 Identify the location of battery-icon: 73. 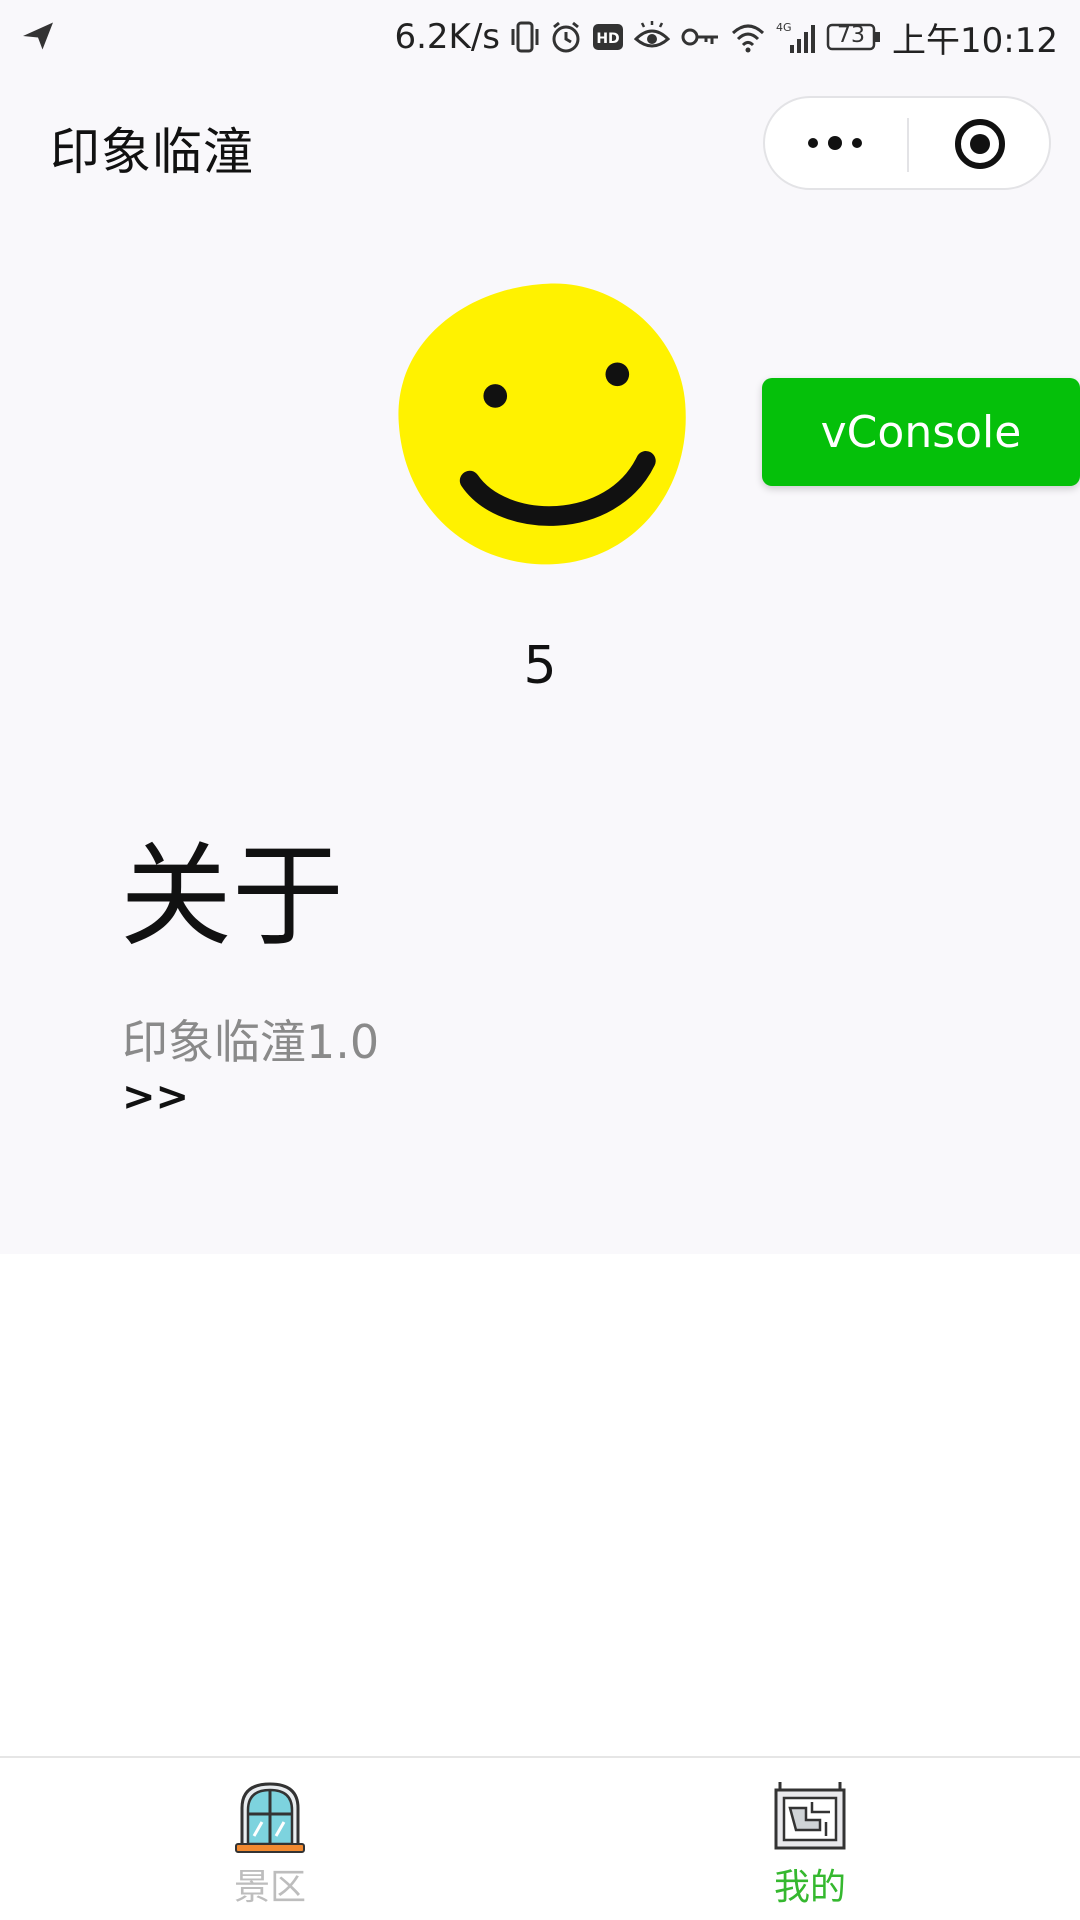
(854, 37).